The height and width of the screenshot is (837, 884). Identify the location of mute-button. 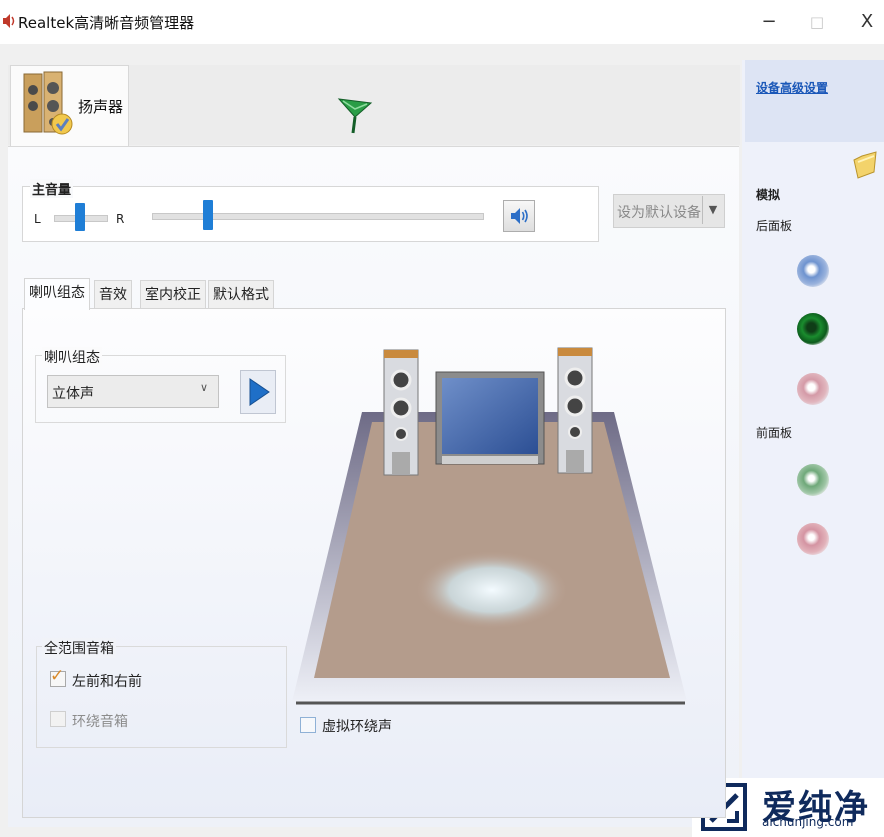
(519, 216).